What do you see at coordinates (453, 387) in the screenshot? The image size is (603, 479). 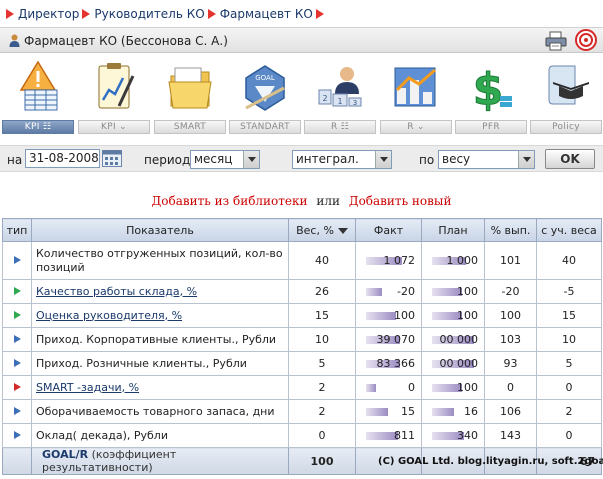 I see `plan-cell: 100` at bounding box center [453, 387].